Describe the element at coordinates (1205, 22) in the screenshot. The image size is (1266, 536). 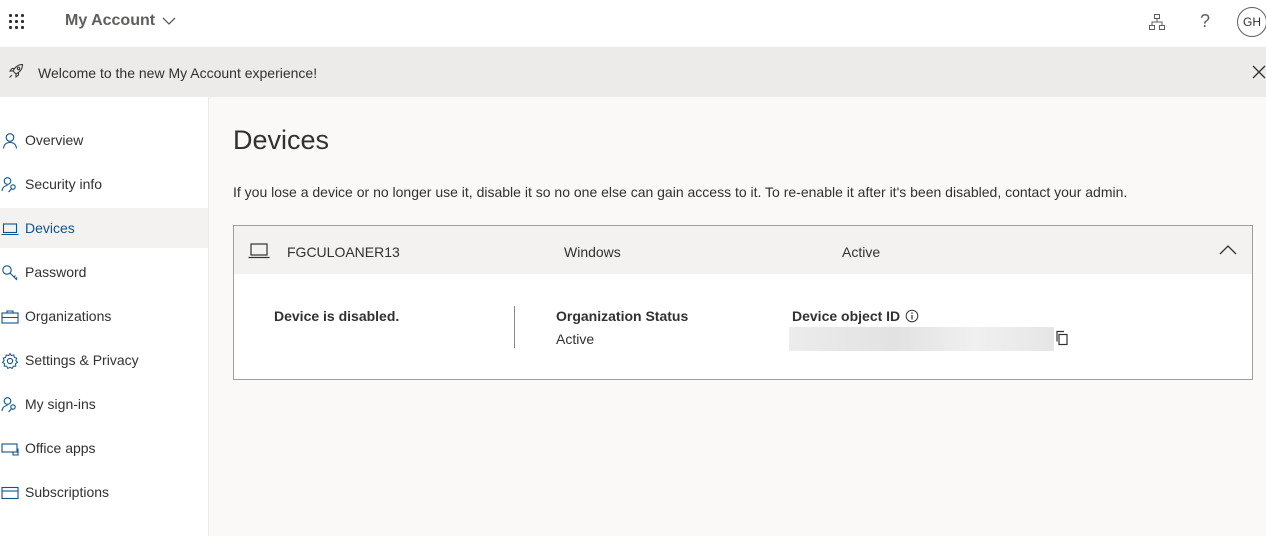
I see `help-icon: ?` at that location.